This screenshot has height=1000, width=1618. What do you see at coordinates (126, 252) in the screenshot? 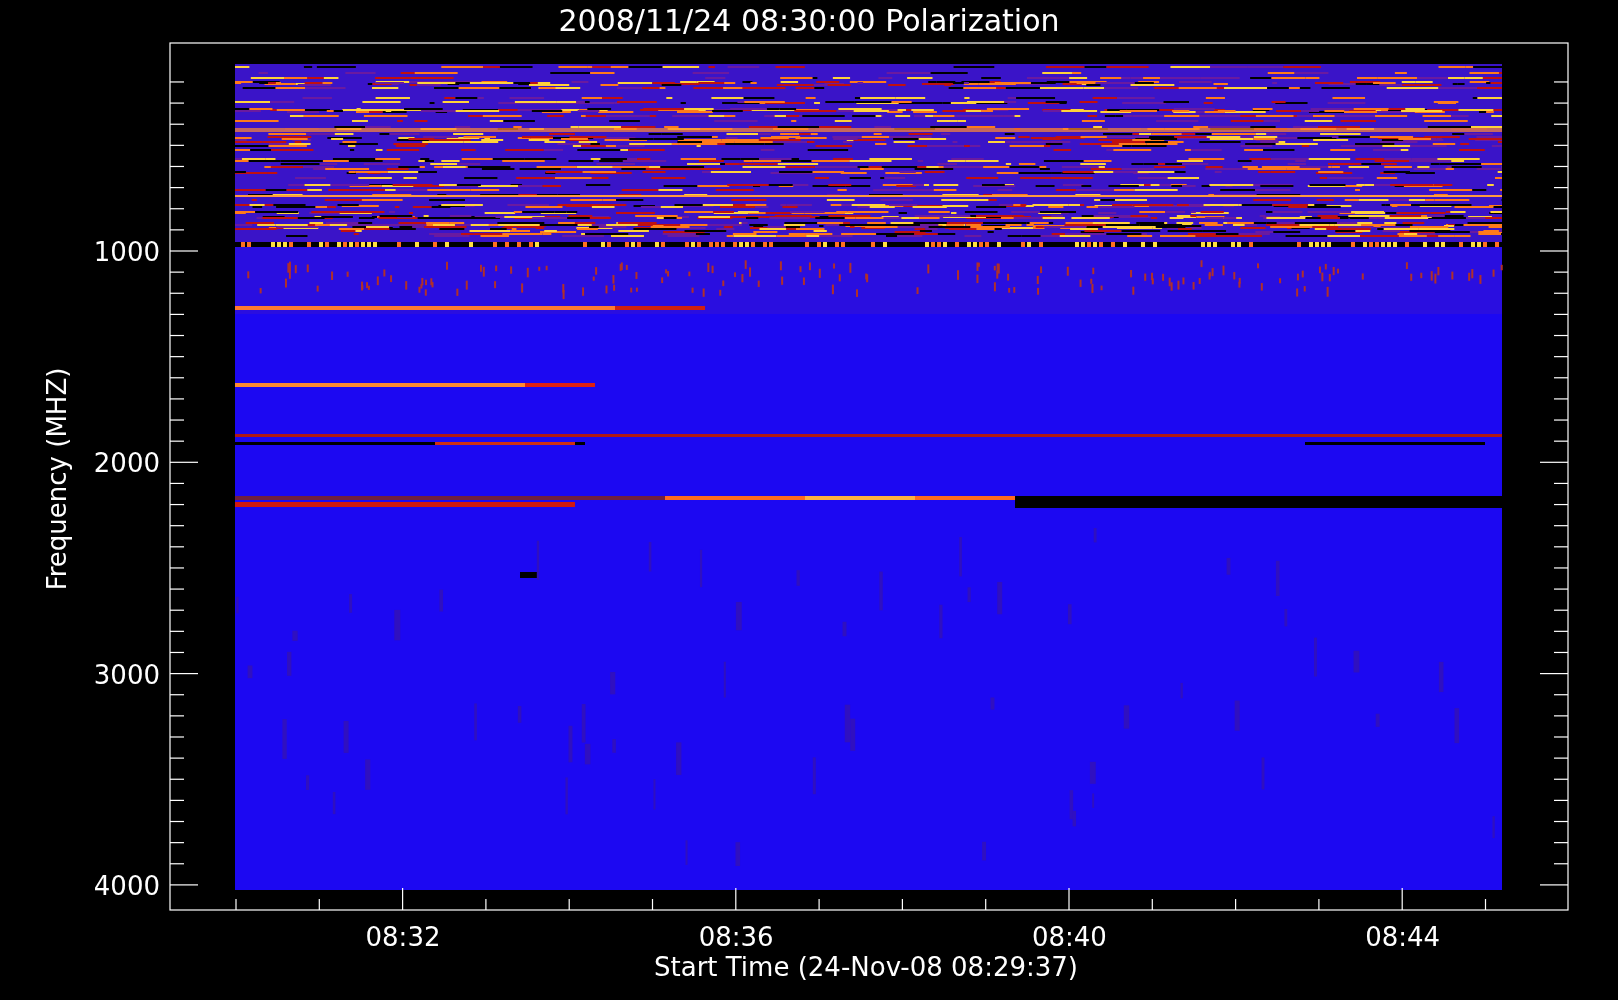
I see `tick-label: 1000` at bounding box center [126, 252].